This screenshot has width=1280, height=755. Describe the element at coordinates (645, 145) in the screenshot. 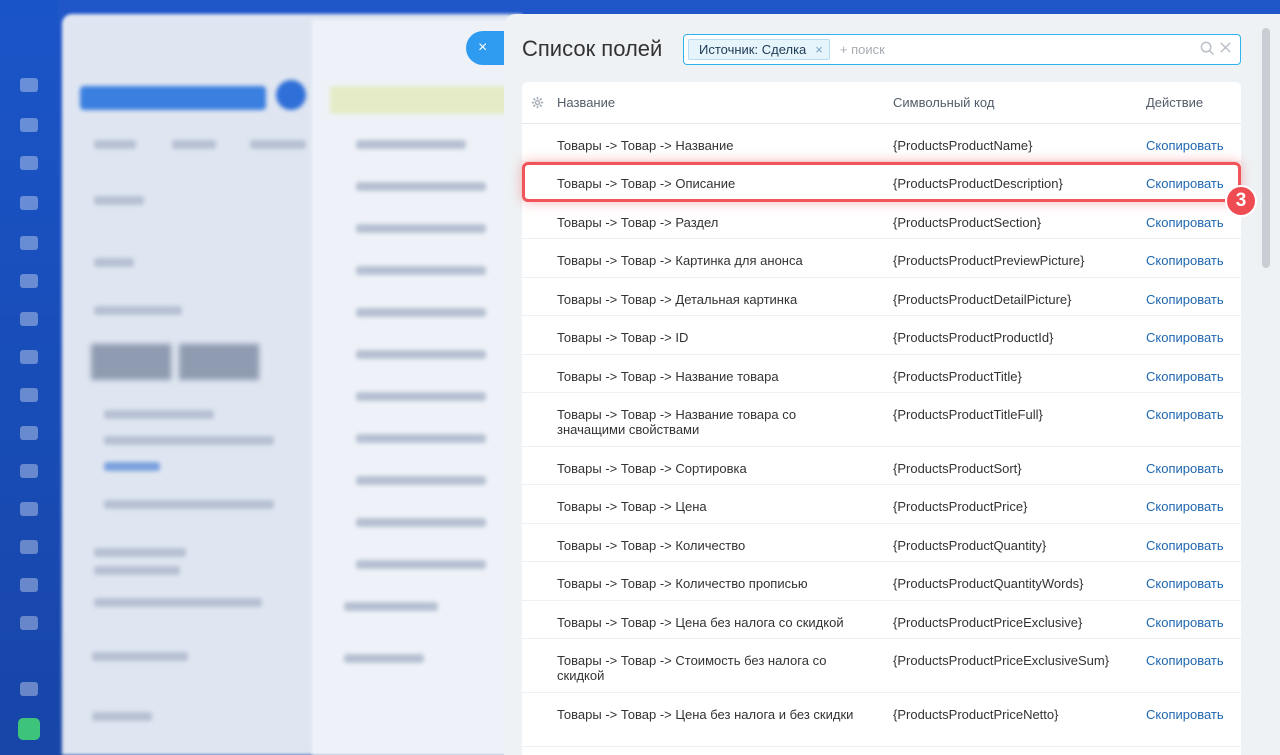

I see `field-name: Товары -> Товар -> Название` at that location.